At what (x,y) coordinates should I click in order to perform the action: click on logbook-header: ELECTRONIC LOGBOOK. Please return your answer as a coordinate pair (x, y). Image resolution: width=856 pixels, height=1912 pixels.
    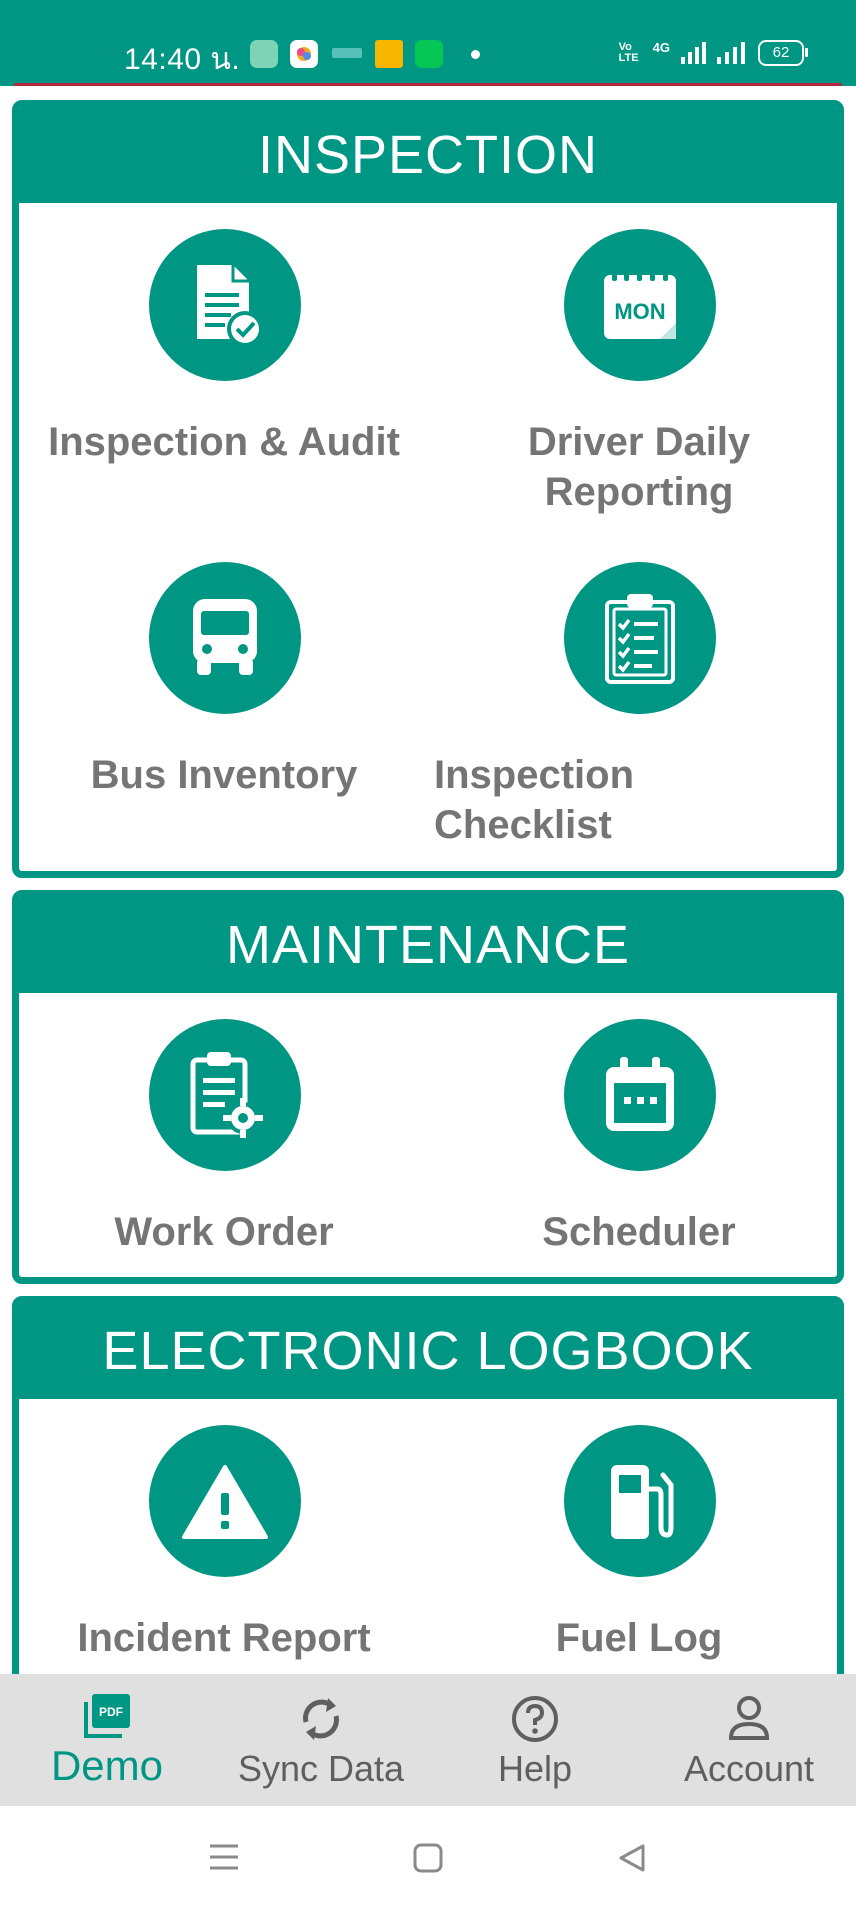
    Looking at the image, I should click on (428, 1351).